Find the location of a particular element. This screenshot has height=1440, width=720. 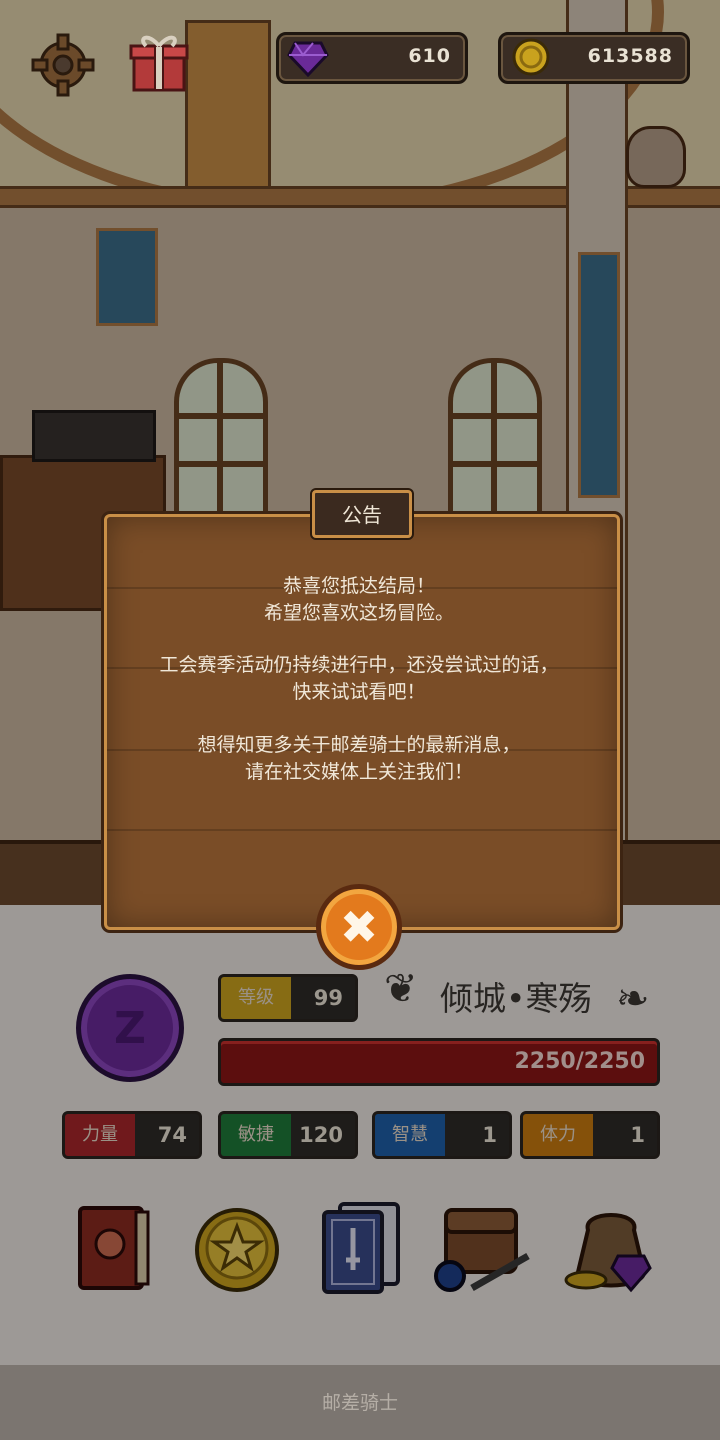

gold-counter: 613588 is located at coordinates (594, 58).